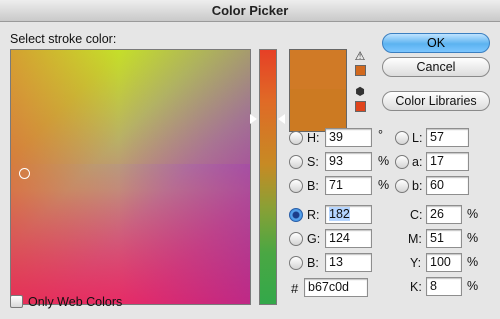 The image size is (500, 319). Describe the element at coordinates (416, 263) in the screenshot. I see `label-y: Y:` at that location.